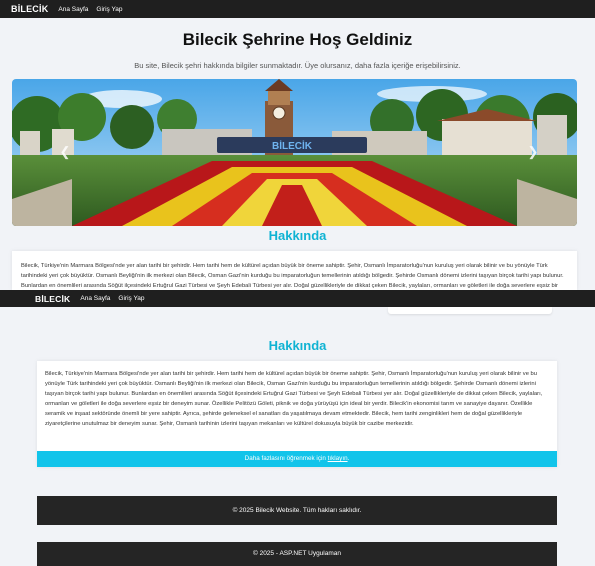 The height and width of the screenshot is (566, 595). Describe the element at coordinates (65, 152) in the screenshot. I see `chevron-left-icon: ❮` at that location.